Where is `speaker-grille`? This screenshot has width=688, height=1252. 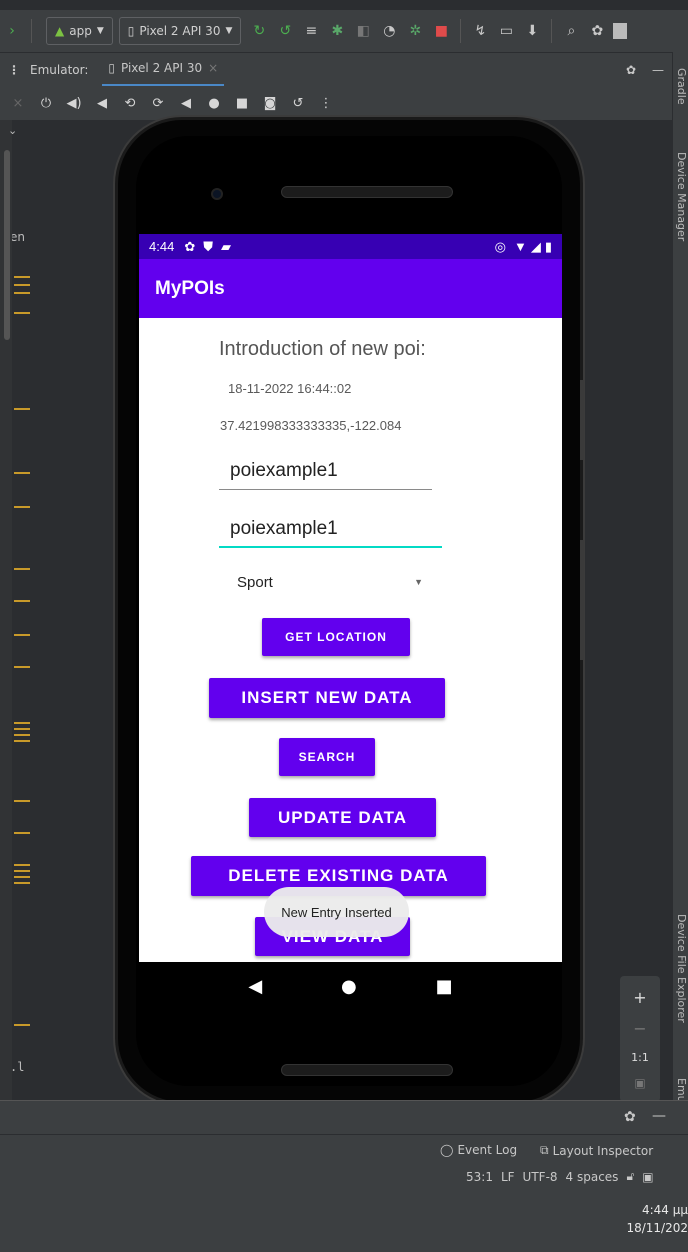 speaker-grille is located at coordinates (367, 1070).